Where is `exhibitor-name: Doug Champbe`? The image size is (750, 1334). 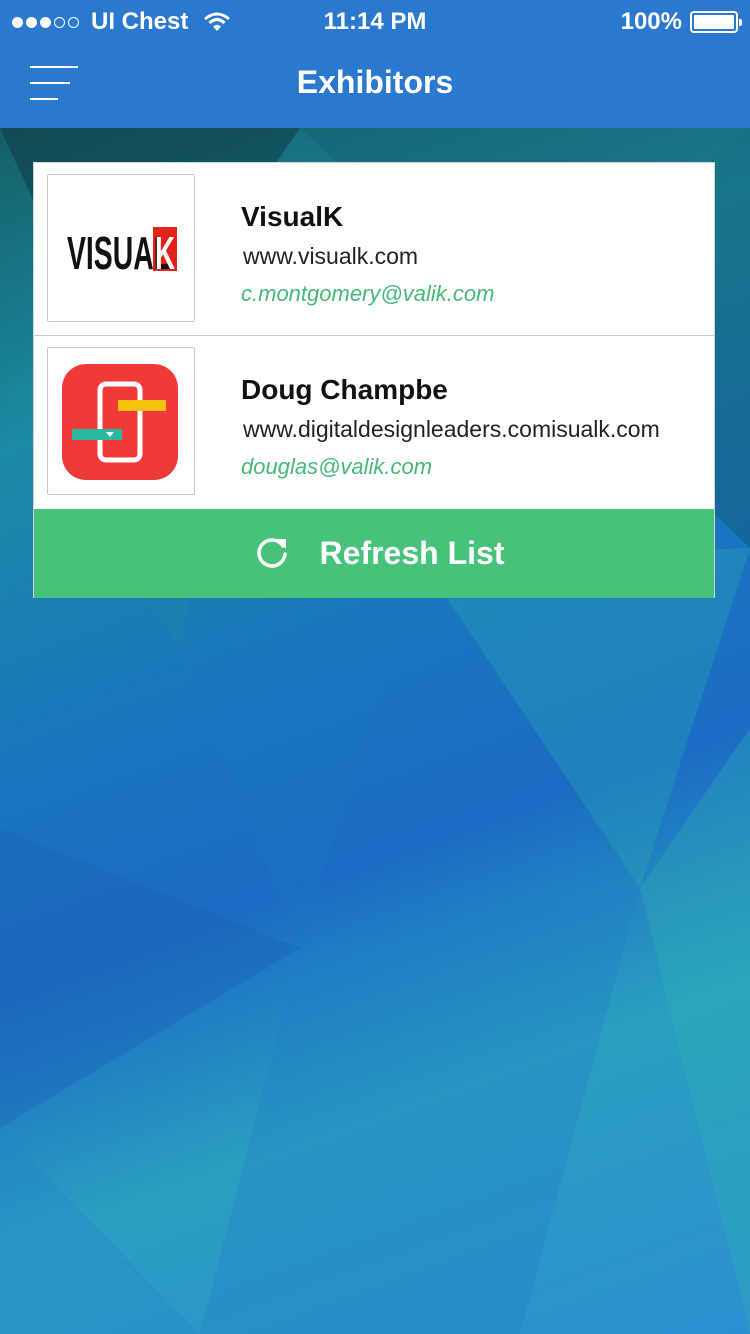 exhibitor-name: Doug Champbe is located at coordinates (344, 389).